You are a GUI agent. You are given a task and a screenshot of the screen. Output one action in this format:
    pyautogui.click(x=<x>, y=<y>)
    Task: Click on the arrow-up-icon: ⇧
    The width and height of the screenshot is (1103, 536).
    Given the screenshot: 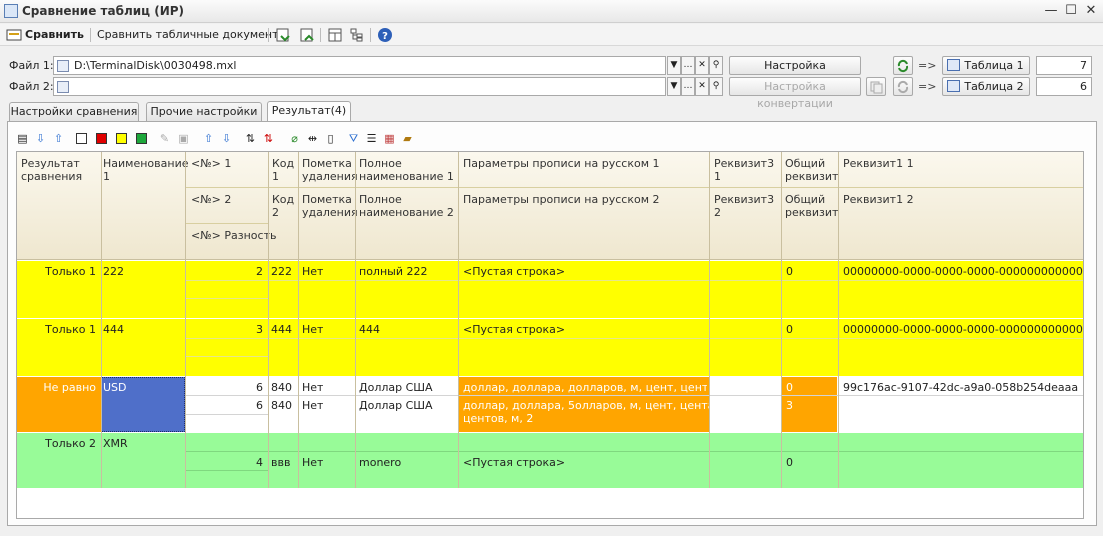 What is the action you would take?
    pyautogui.click(x=58, y=138)
    